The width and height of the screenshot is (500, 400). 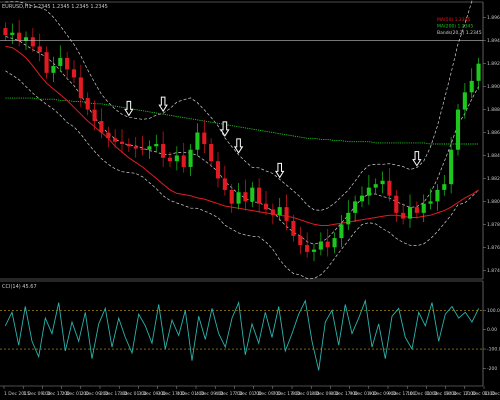 What do you see at coordinates (493, 110) in the screenshot?
I see `main-y-tick-label: 1.8880` at bounding box center [493, 110].